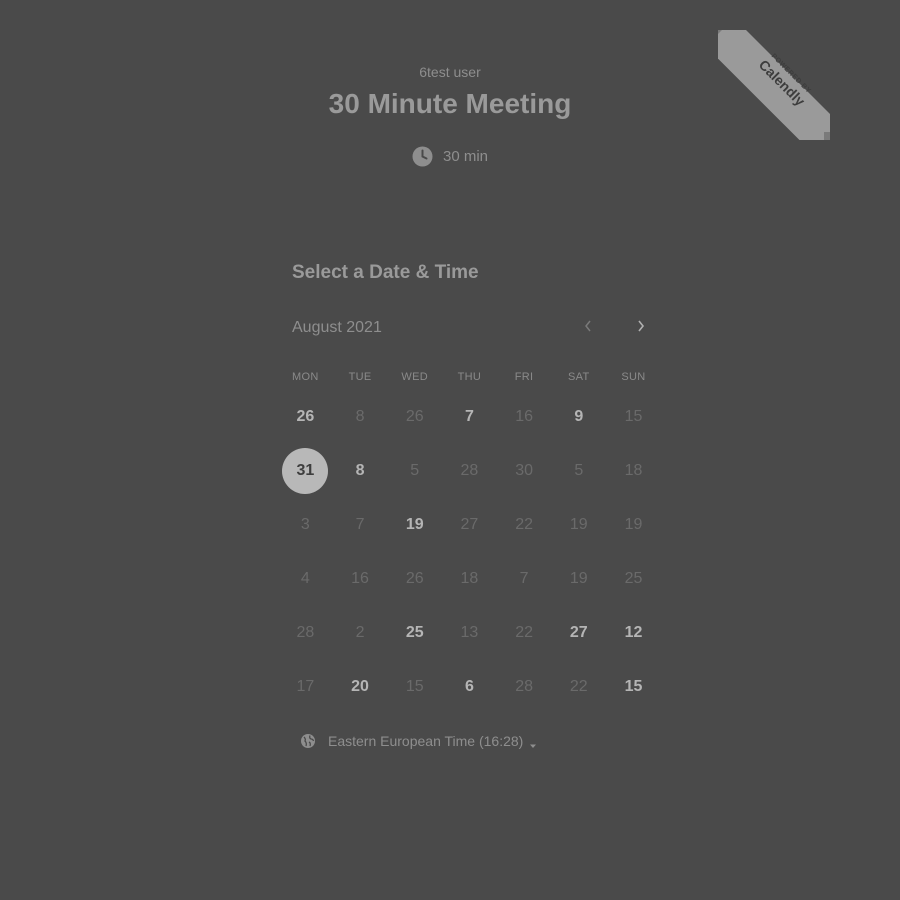 The width and height of the screenshot is (900, 900). I want to click on calendar-day-available: 8, so click(360, 471).